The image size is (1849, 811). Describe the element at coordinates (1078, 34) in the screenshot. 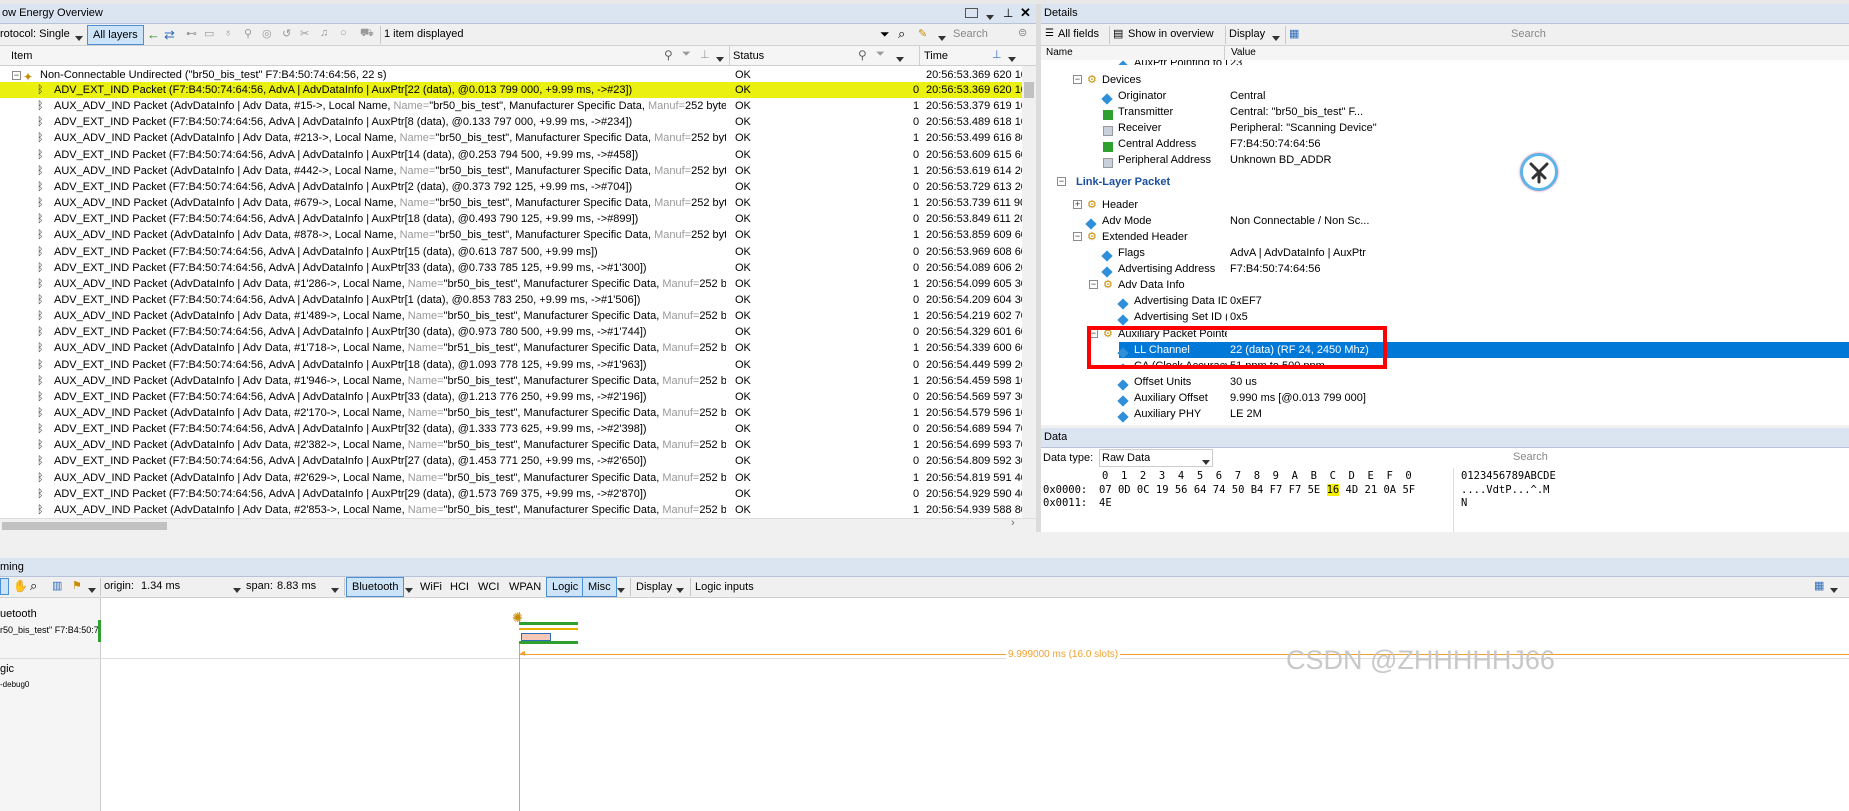

I see `all-fields-button: All fields` at that location.